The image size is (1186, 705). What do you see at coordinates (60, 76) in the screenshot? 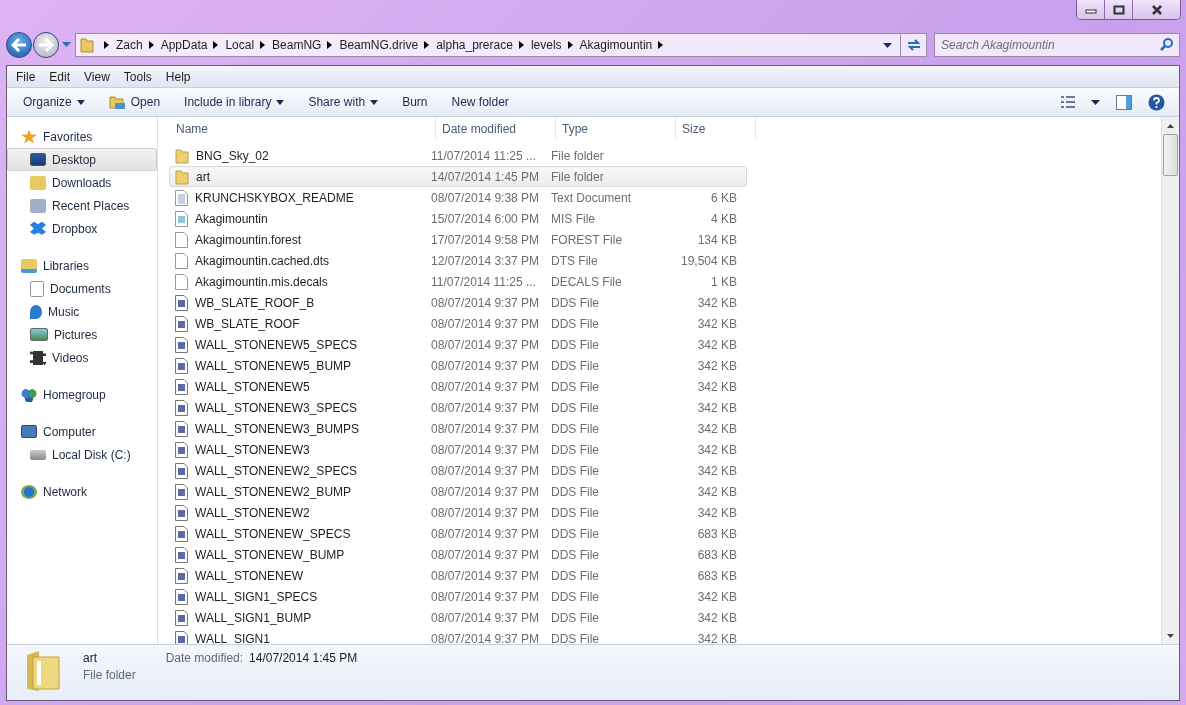
I see `menu-item: Edit` at bounding box center [60, 76].